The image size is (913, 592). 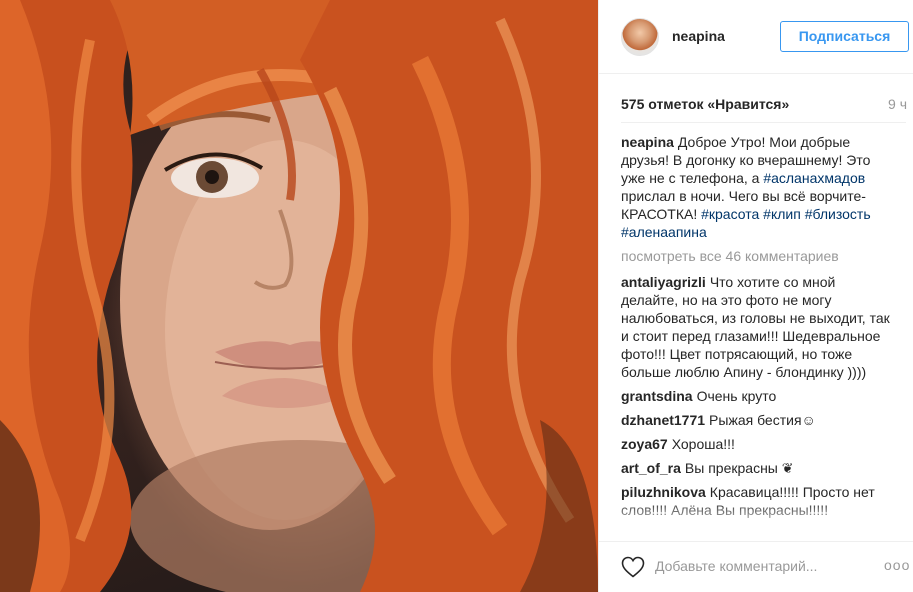 What do you see at coordinates (705, 104) in the screenshot?
I see `likes-count: 575 отметок «Нравится»` at bounding box center [705, 104].